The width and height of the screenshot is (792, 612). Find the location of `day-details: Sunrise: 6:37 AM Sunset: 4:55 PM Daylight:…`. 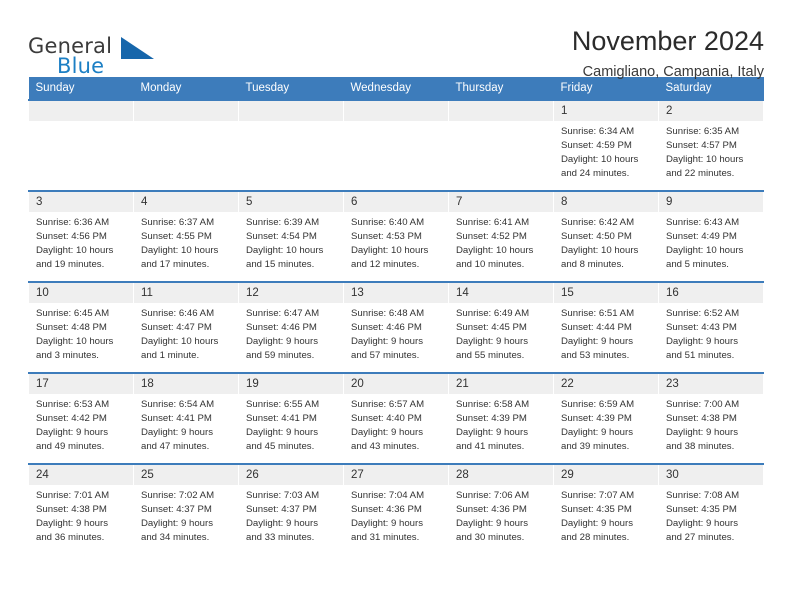

day-details: Sunrise: 6:37 AM Sunset: 4:55 PM Daylight:… is located at coordinates (186, 242).